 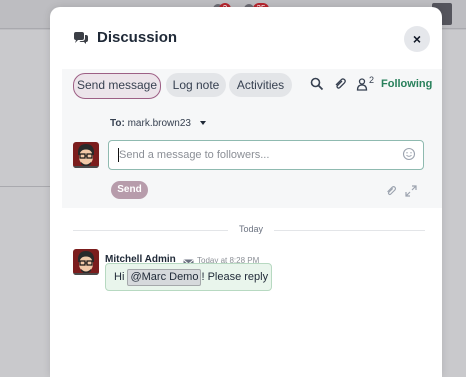 What do you see at coordinates (81, 38) in the screenshot?
I see `comments-icon` at bounding box center [81, 38].